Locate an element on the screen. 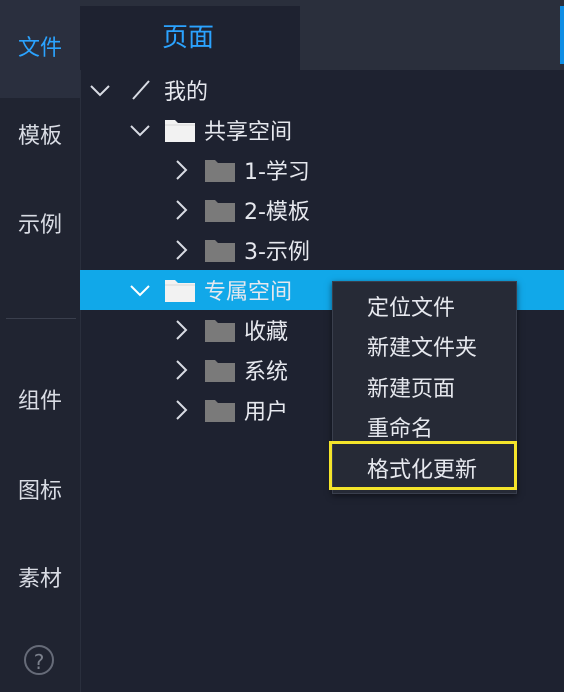 This screenshot has height=692, width=564. menu-item-new-page: 新建页面 is located at coordinates (411, 387).